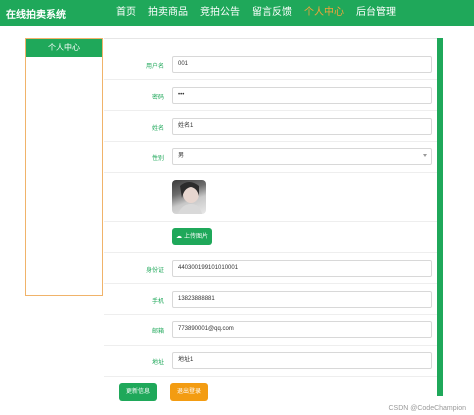 The image size is (474, 415). What do you see at coordinates (302, 360) in the screenshot?
I see `address-field: 地址1` at bounding box center [302, 360].